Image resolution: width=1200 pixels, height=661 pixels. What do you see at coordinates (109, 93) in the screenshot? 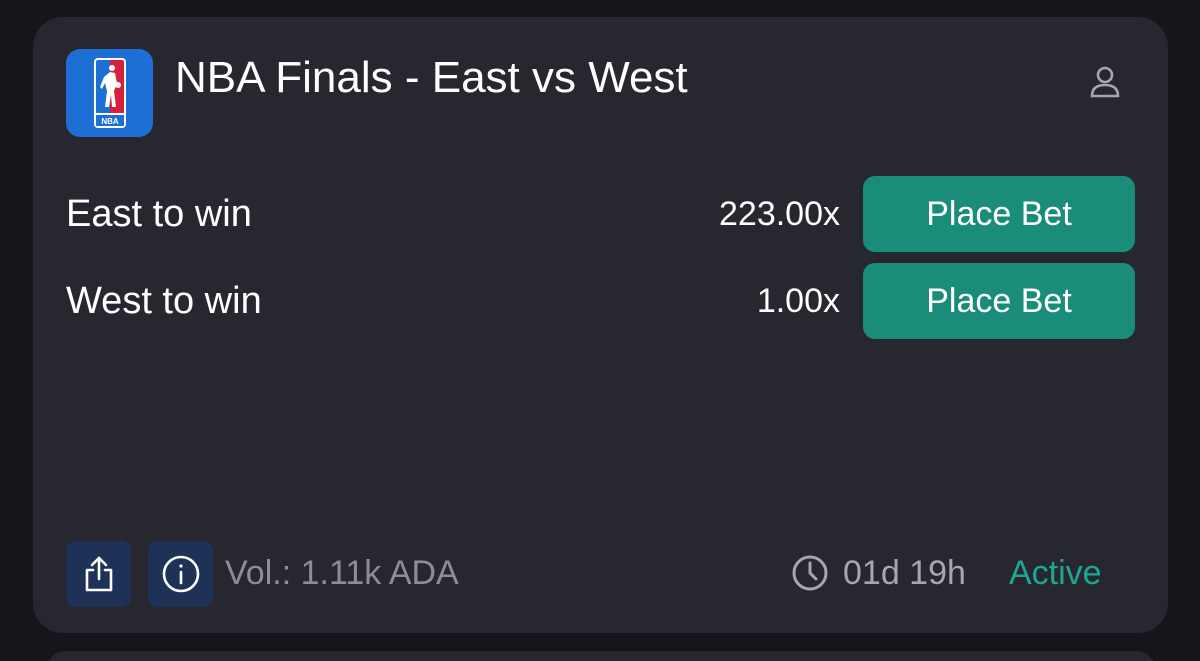
I see `nba-logo-icon: NBA` at bounding box center [109, 93].